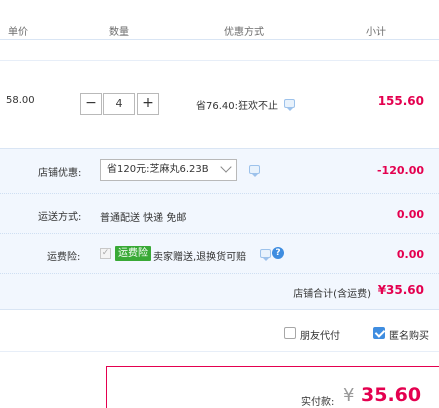 The height and width of the screenshot is (408, 439). I want to click on quantity-increase-button: +, so click(148, 104).